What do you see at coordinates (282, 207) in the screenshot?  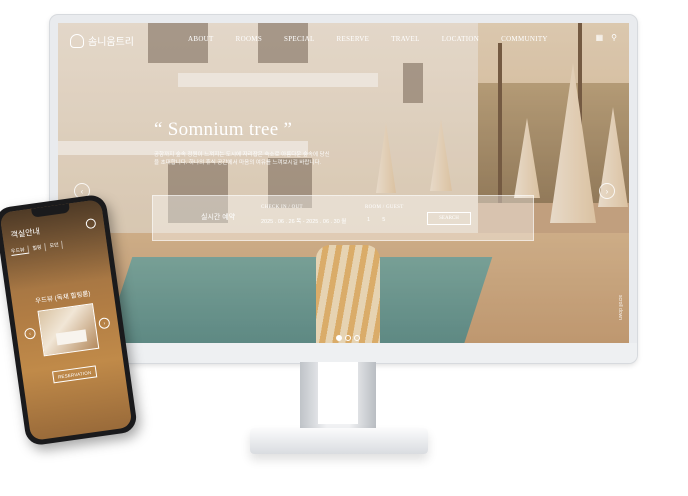 I see `checkin-label: CHECK IN / OUT` at bounding box center [282, 207].